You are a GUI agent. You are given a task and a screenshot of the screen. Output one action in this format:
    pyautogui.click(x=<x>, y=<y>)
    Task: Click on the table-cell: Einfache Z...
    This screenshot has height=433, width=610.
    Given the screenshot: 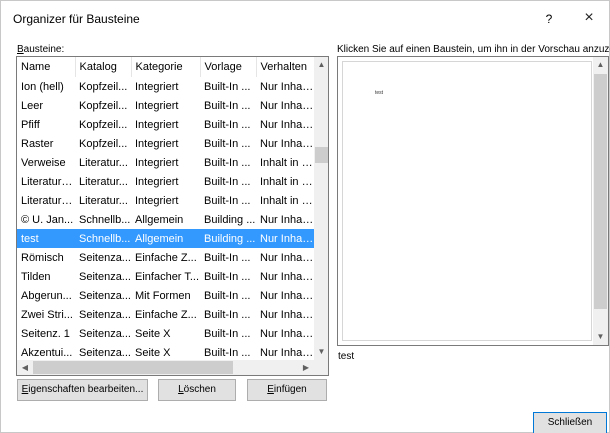 What is the action you would take?
    pyautogui.click(x=166, y=257)
    